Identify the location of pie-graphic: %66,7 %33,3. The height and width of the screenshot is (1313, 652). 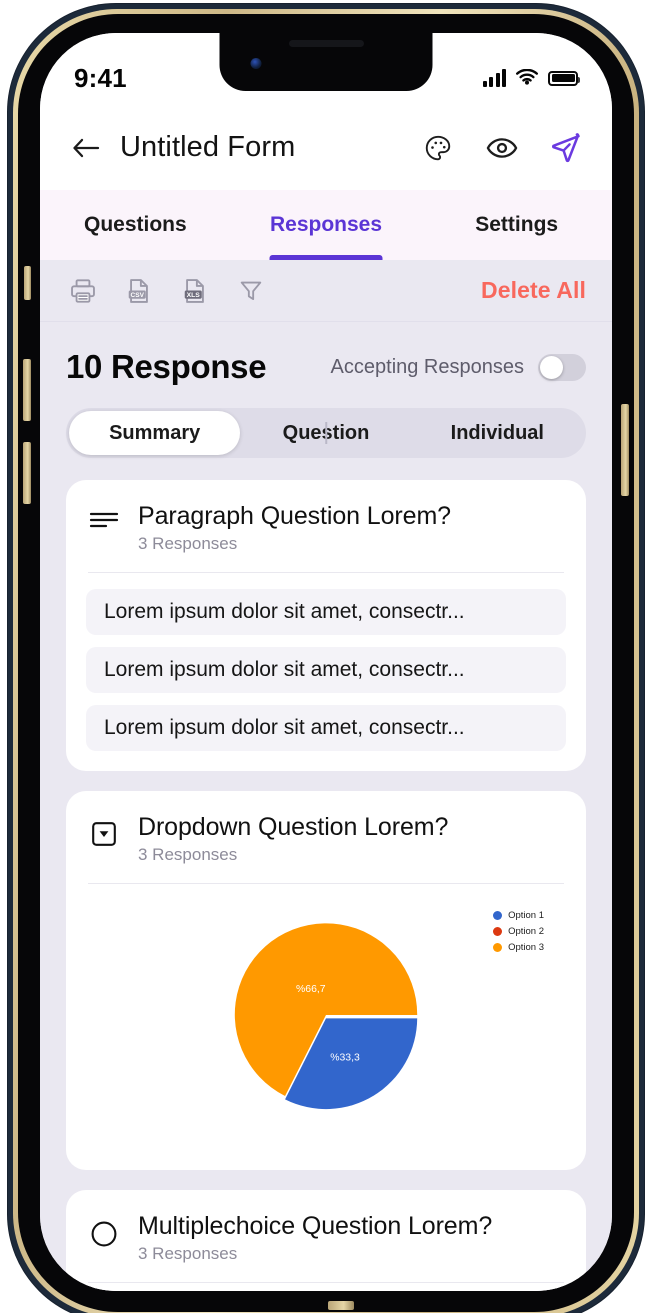
(326, 1017).